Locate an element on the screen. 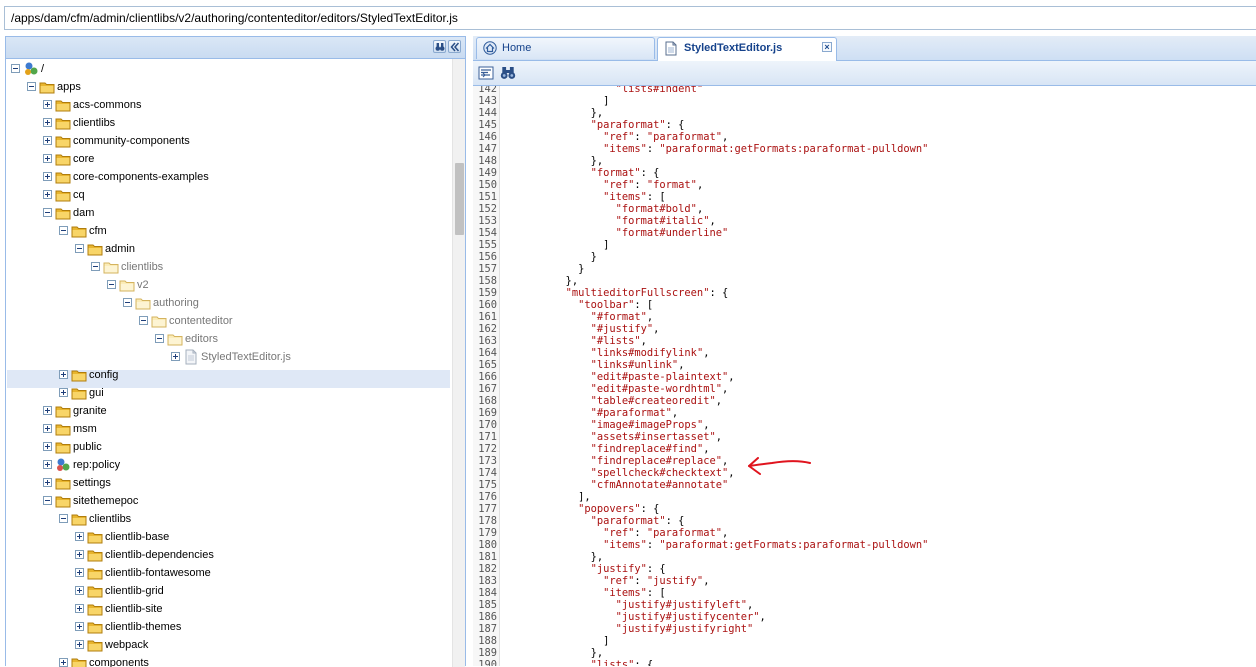 This screenshot has height=667, width=1256. tree-node-label: clientlibs is located at coordinates (94, 123).